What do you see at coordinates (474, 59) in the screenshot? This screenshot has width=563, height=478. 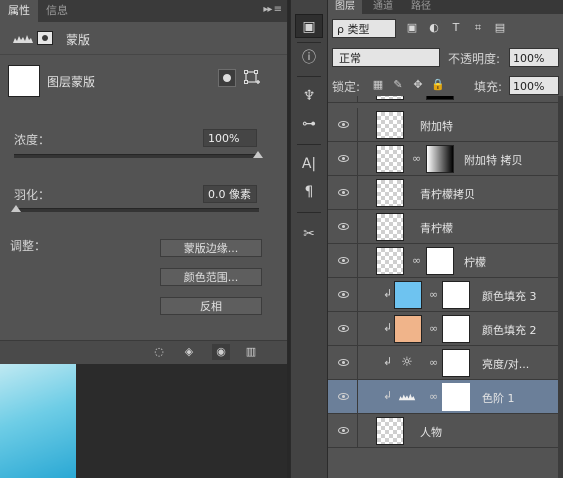 I see `opacity-label: 不透明度:` at bounding box center [474, 59].